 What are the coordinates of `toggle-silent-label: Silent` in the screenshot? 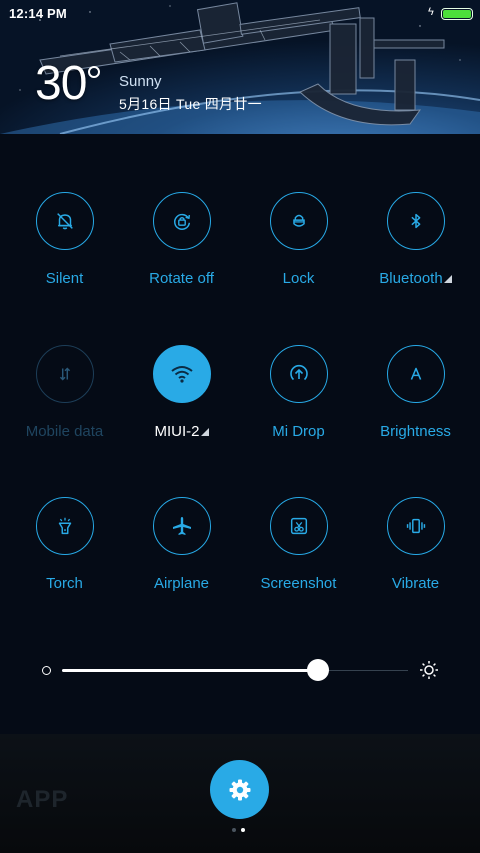 It's located at (64, 278).